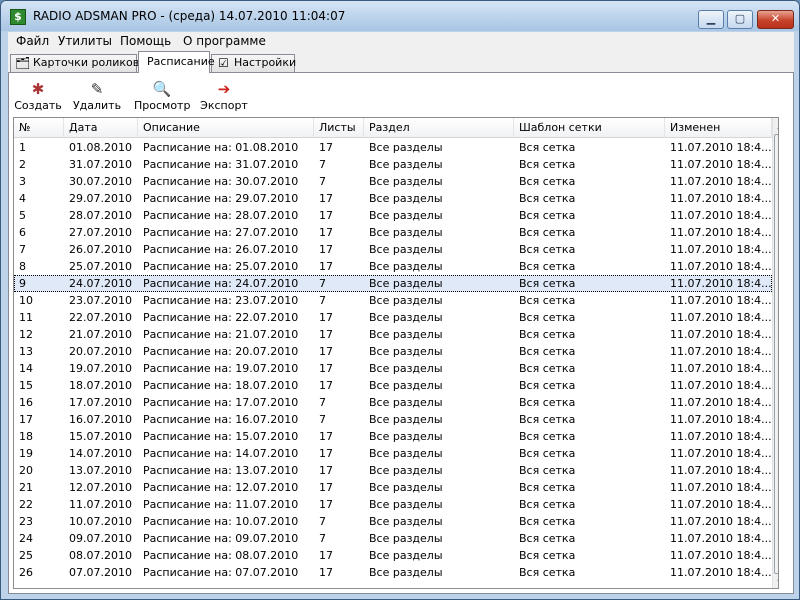 The height and width of the screenshot is (600, 800). Describe the element at coordinates (253, 63) in the screenshot. I see `tab-settings: ☑ Настройки` at that location.